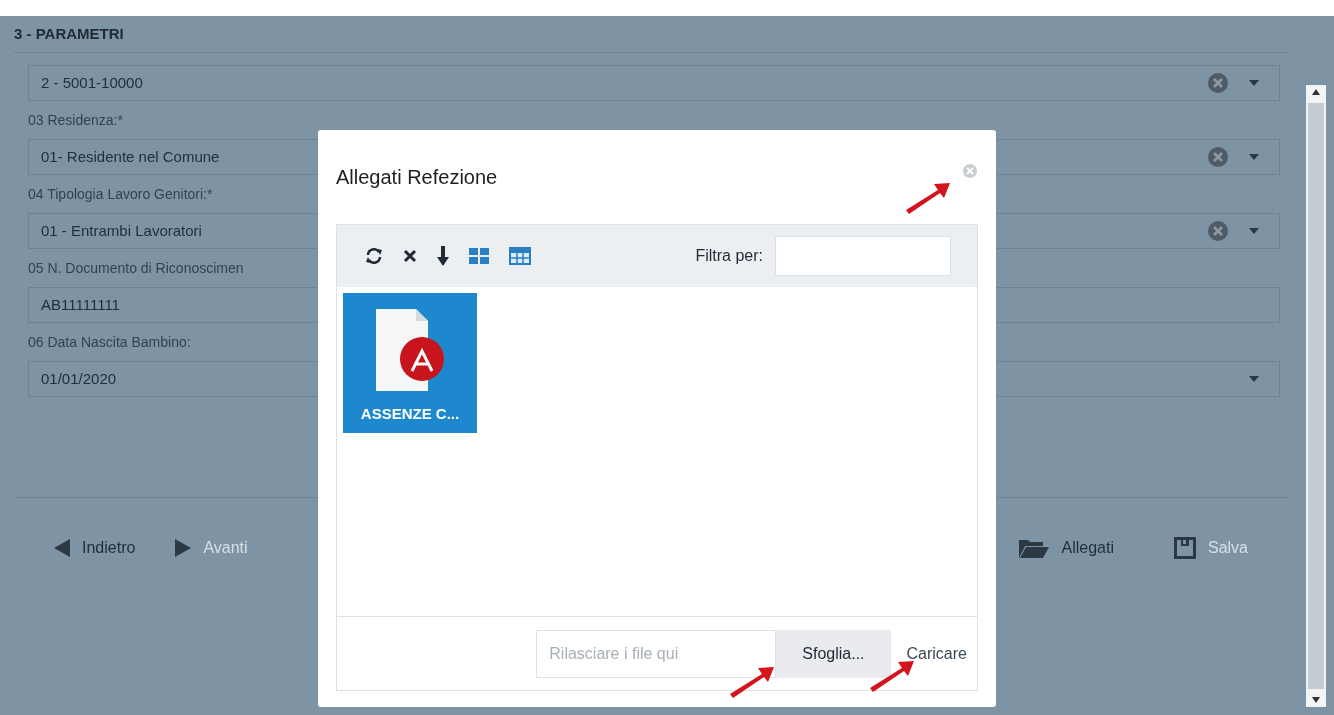  I want to click on field-label: 04 Tipologia Lavoro Genitori:*, so click(120, 194).